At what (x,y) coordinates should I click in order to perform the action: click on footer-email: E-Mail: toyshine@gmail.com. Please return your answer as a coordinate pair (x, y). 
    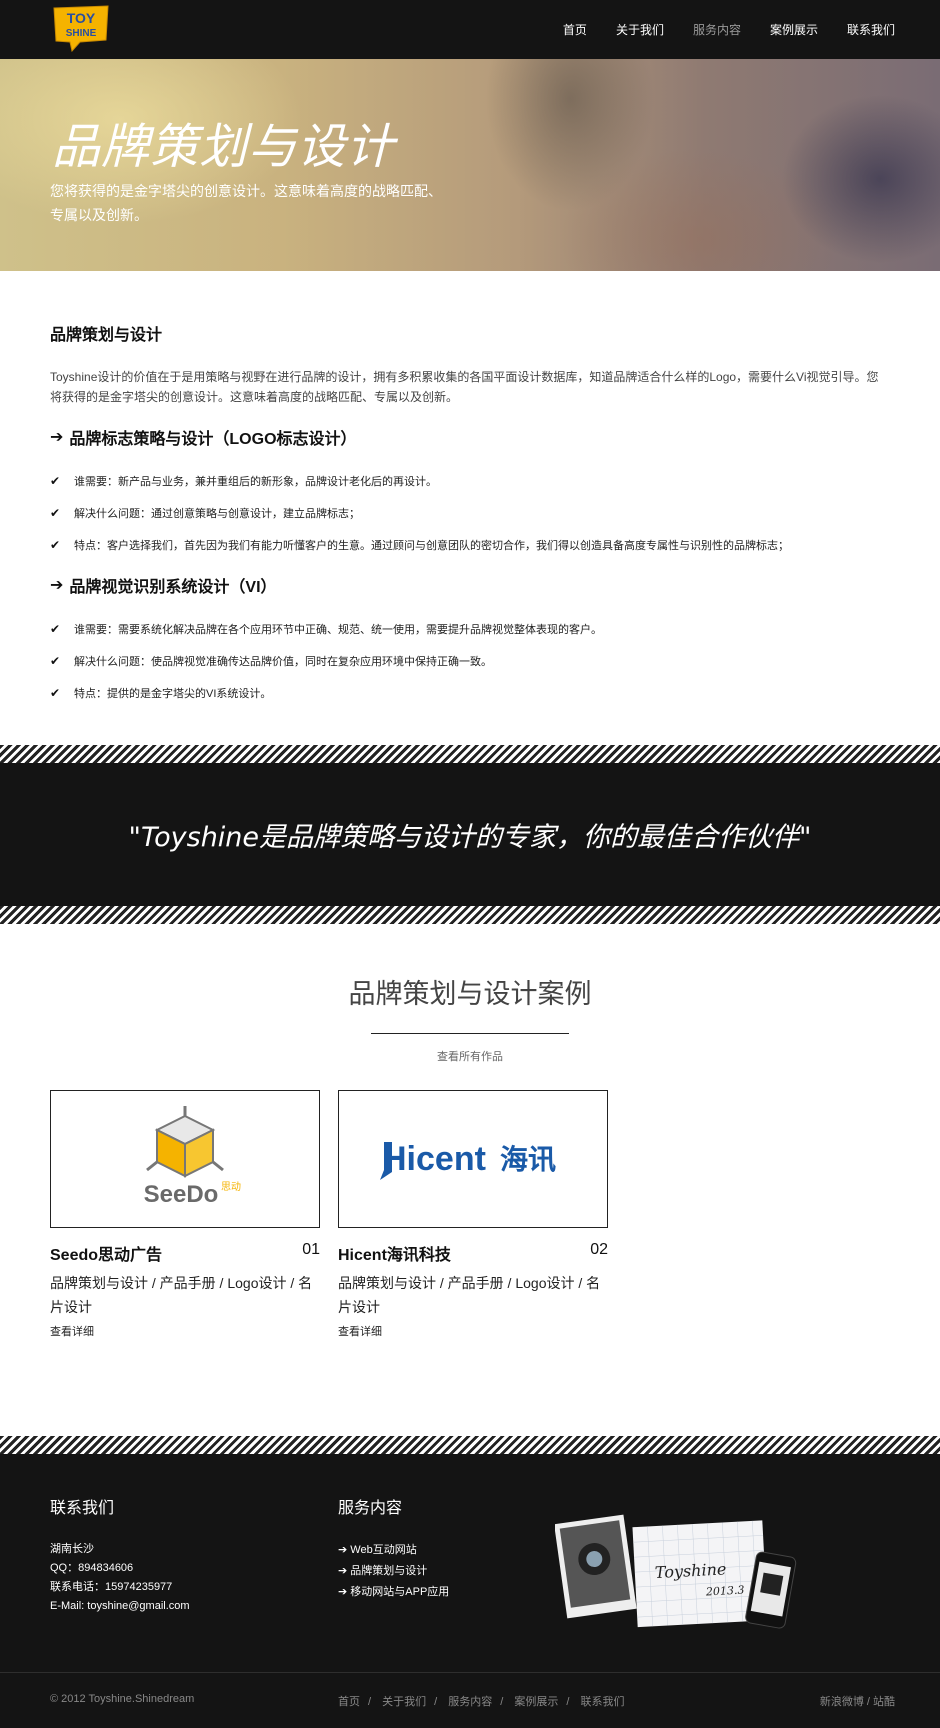
    Looking at the image, I should click on (120, 1606).